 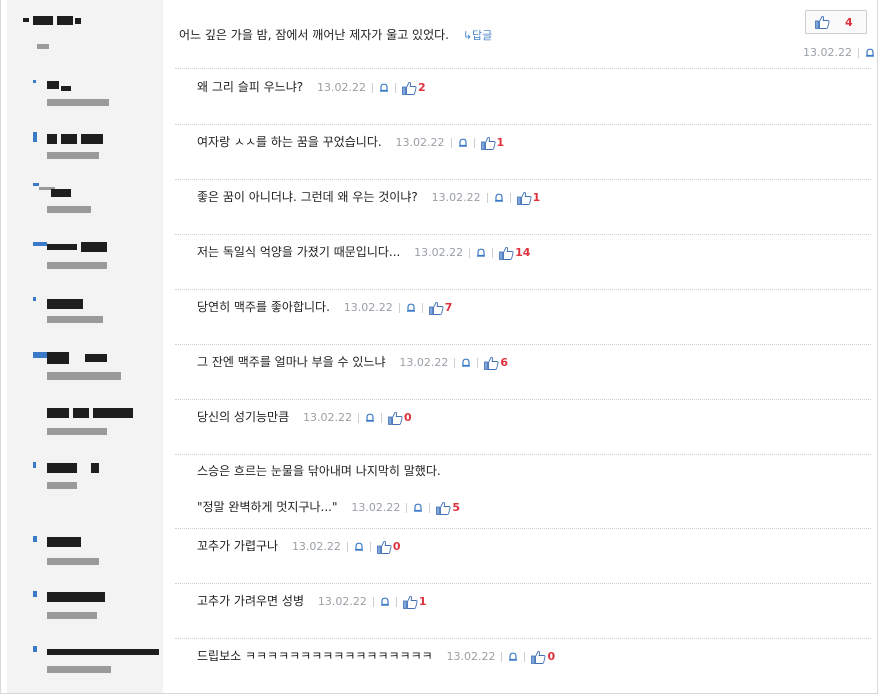 I want to click on reply-link: ↳답글, so click(x=477, y=35).